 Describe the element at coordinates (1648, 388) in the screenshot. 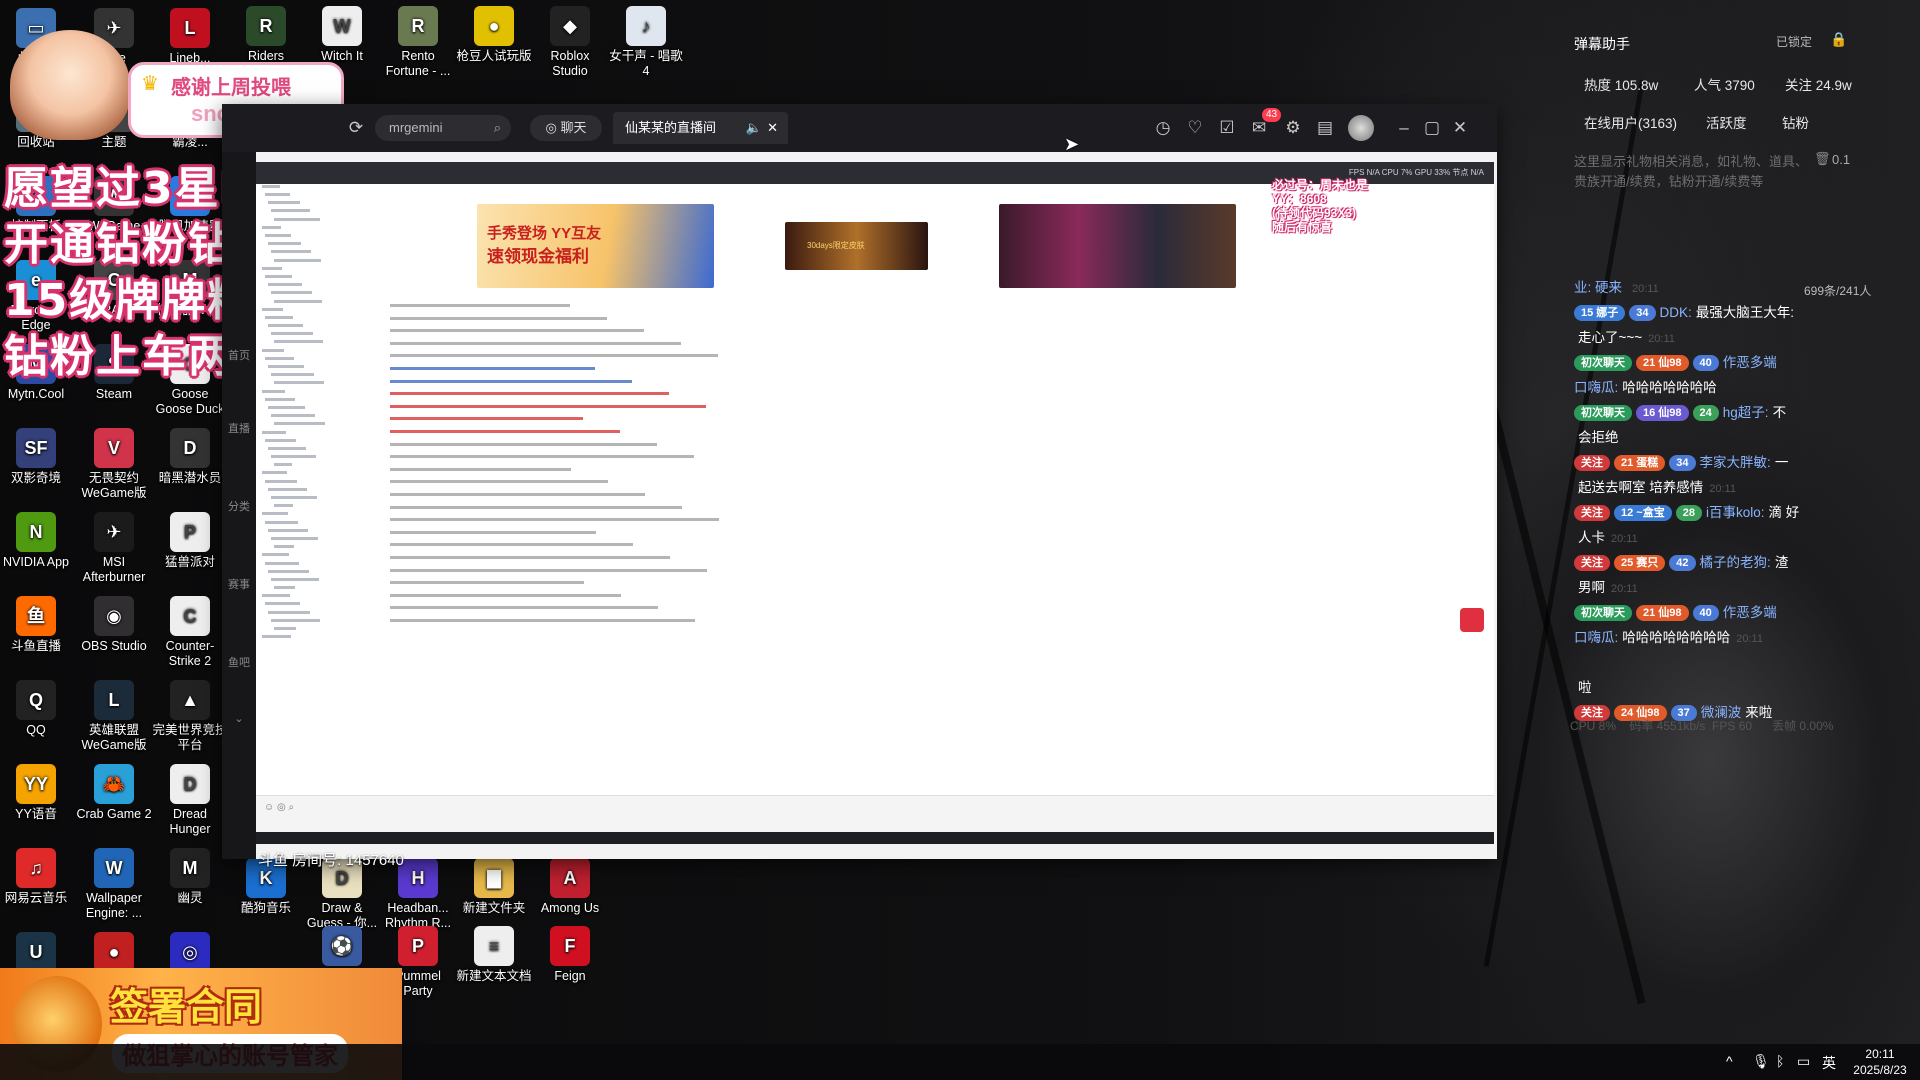

I see `chat-message: 口嗨瓜: 哈哈哈哈哈哈哈` at that location.